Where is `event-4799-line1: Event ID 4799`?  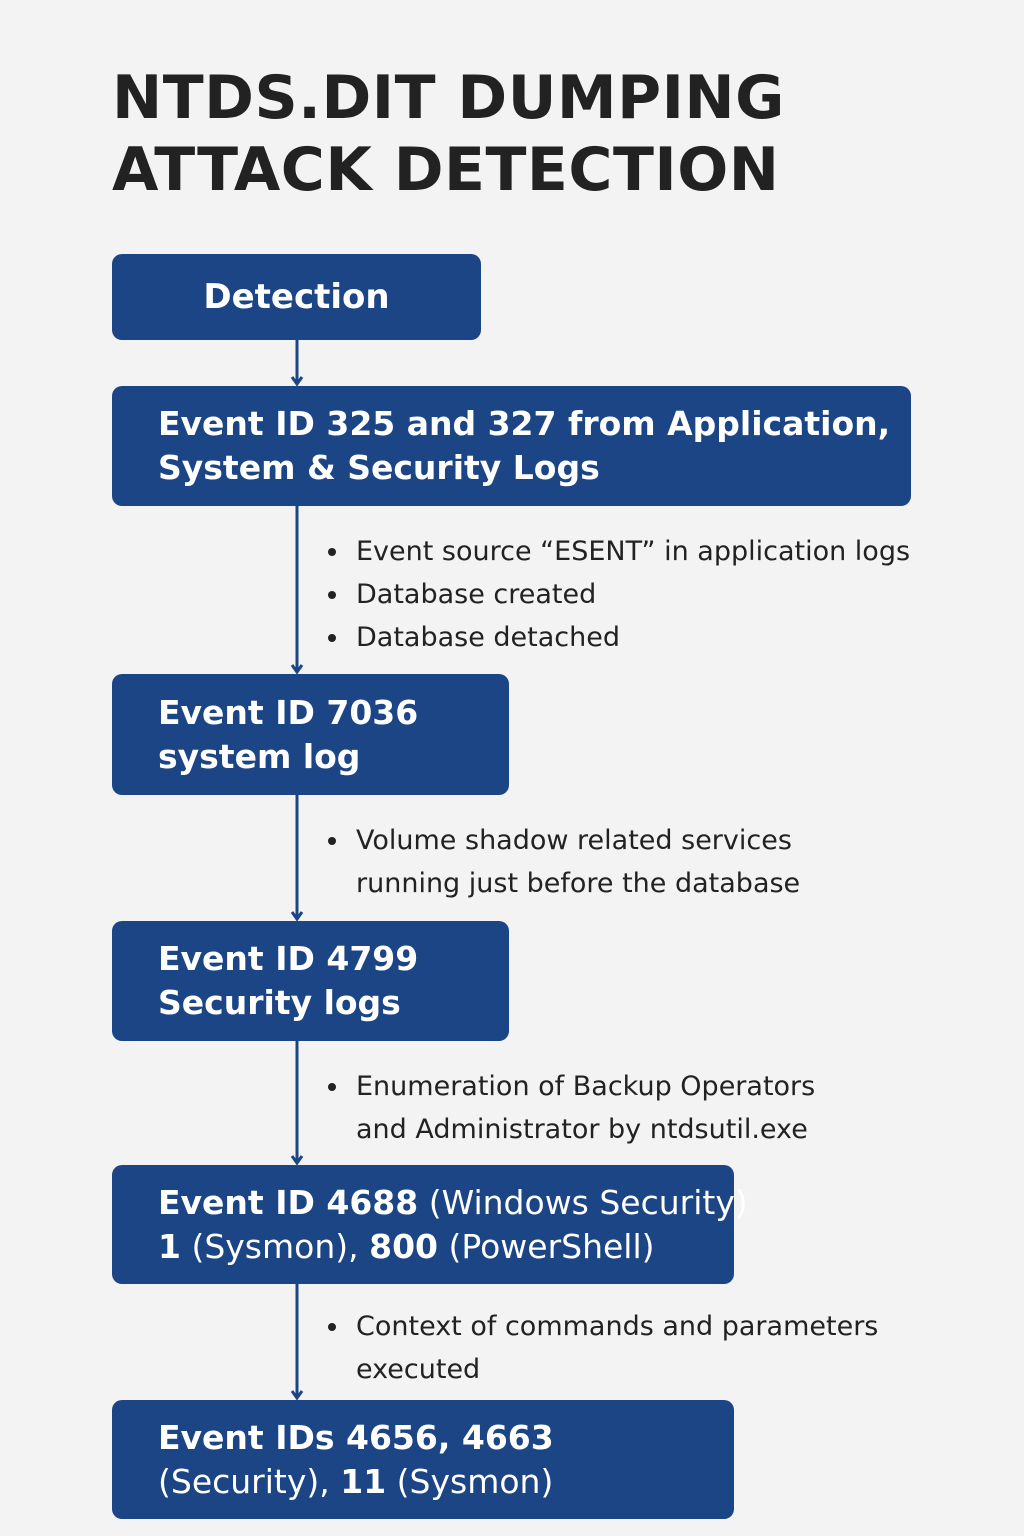 event-4799-line1: Event ID 4799 is located at coordinates (288, 958).